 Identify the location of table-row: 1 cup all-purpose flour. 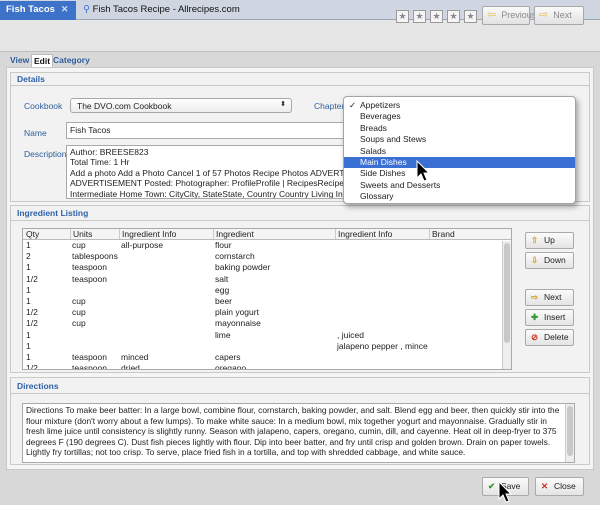
(267, 245).